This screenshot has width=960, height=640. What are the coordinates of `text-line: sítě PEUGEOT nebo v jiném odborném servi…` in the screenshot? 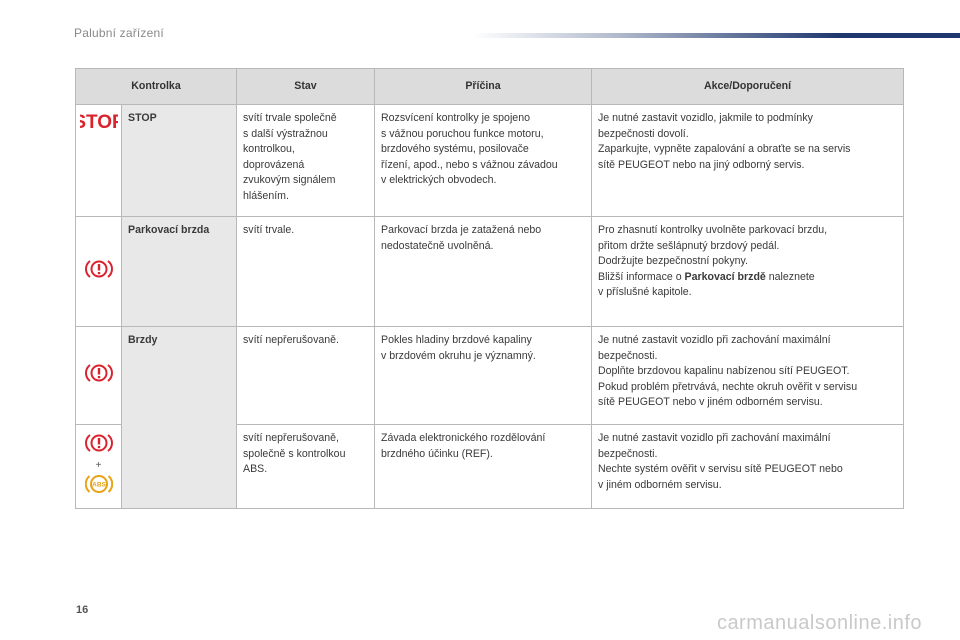 It's located at (710, 402).